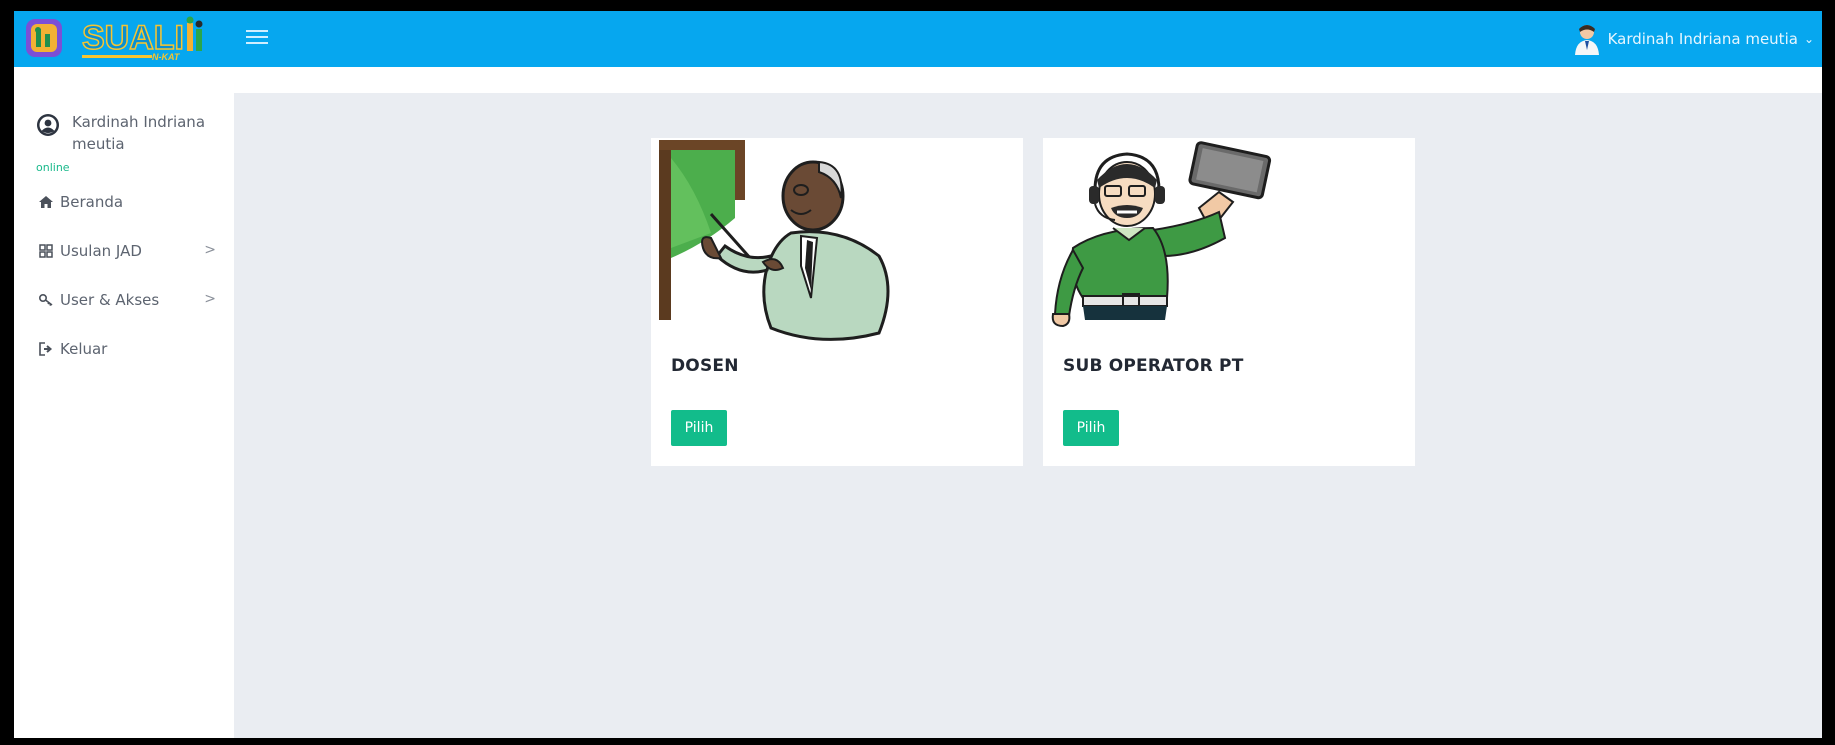 The image size is (1835, 745). I want to click on key-icon, so click(46, 300).